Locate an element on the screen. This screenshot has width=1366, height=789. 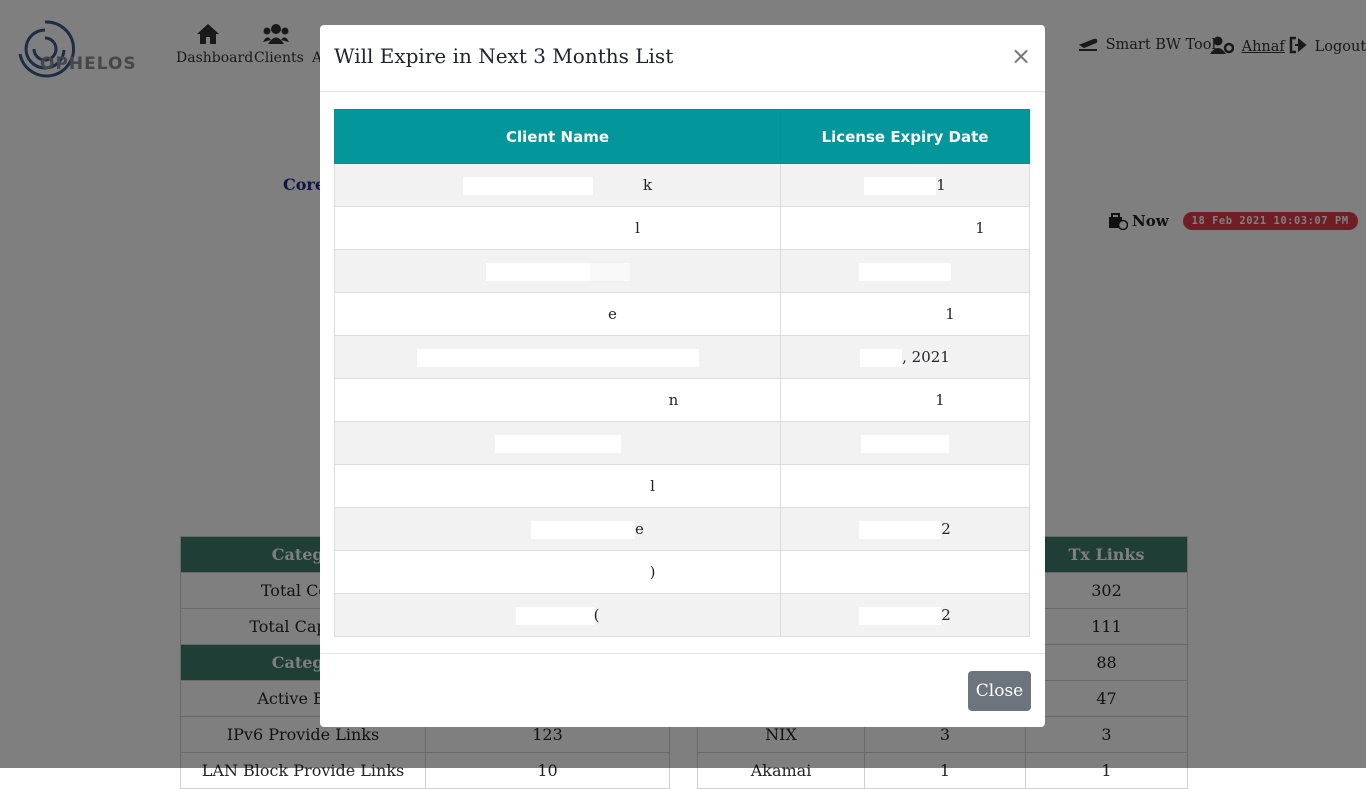
modal-footer: Close is located at coordinates (682, 690).